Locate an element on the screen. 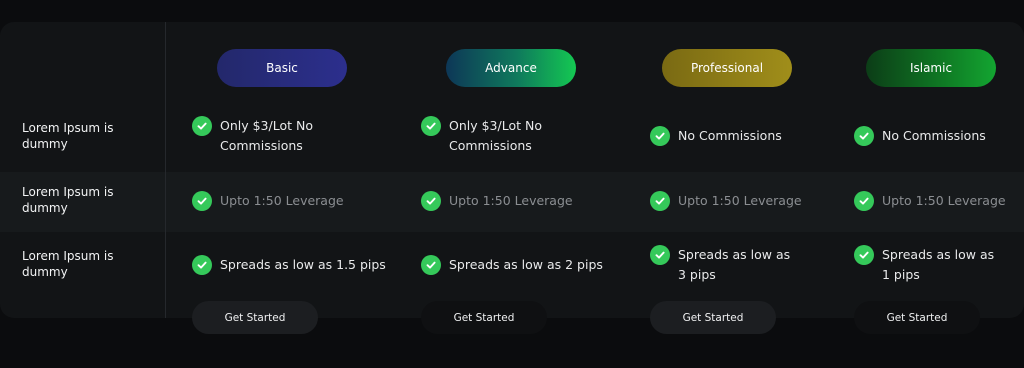 Image resolution: width=1024 pixels, height=368 pixels. get-started-button-advance: Get Started is located at coordinates (484, 317).